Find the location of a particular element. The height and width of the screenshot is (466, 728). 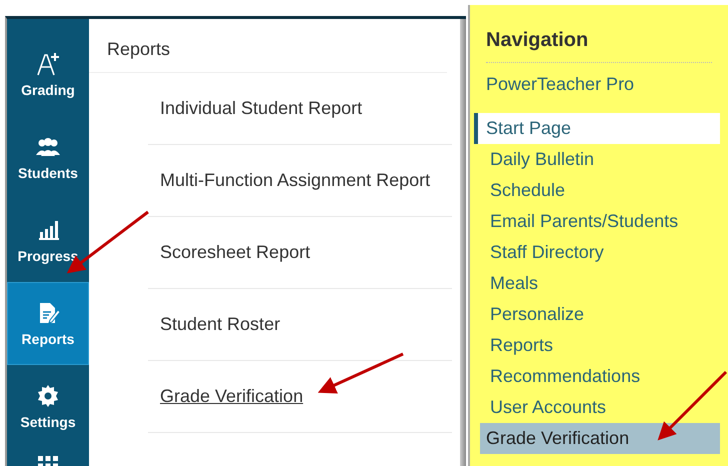

arrow-annotation is located at coordinates (693, 405).